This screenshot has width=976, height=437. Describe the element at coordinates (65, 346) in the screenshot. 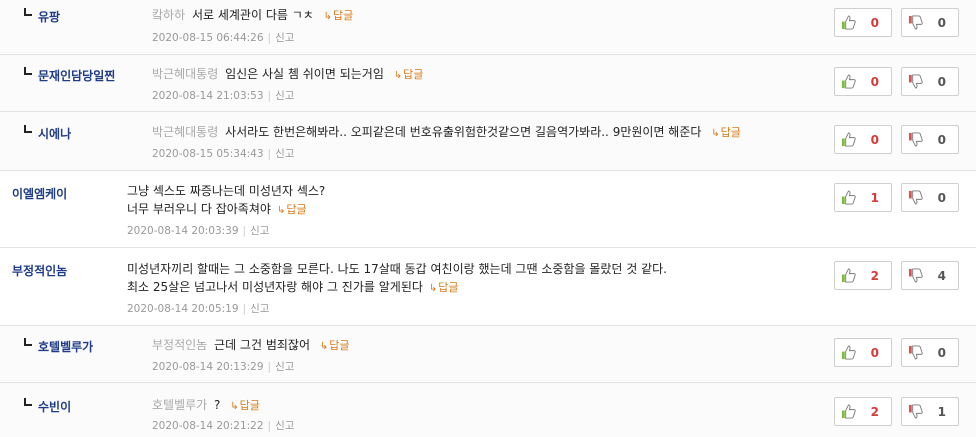

I see `comment-author: 호텔벨루가` at that location.